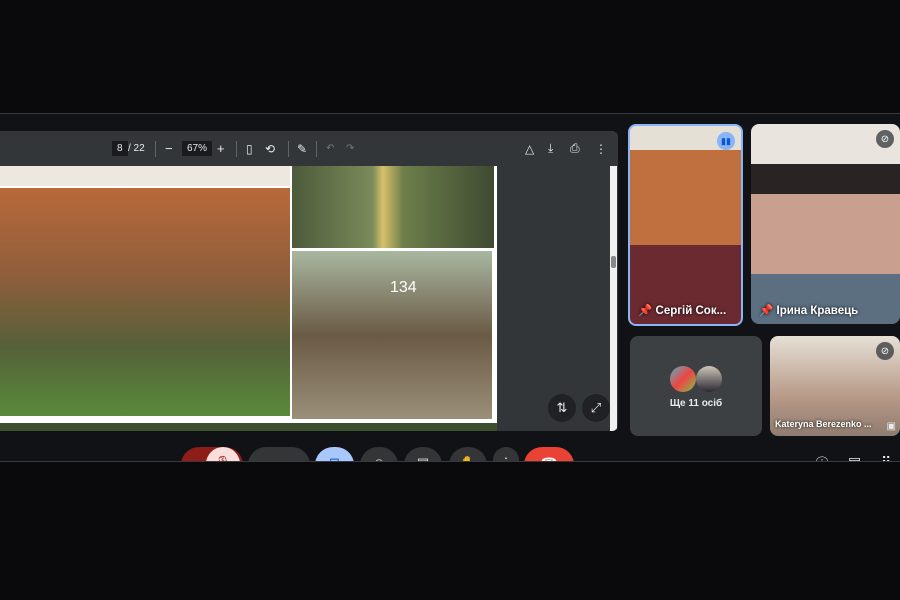 This screenshot has width=900, height=600. What do you see at coordinates (506, 458) in the screenshot?
I see `more-icon: ⋮` at bounding box center [506, 458].